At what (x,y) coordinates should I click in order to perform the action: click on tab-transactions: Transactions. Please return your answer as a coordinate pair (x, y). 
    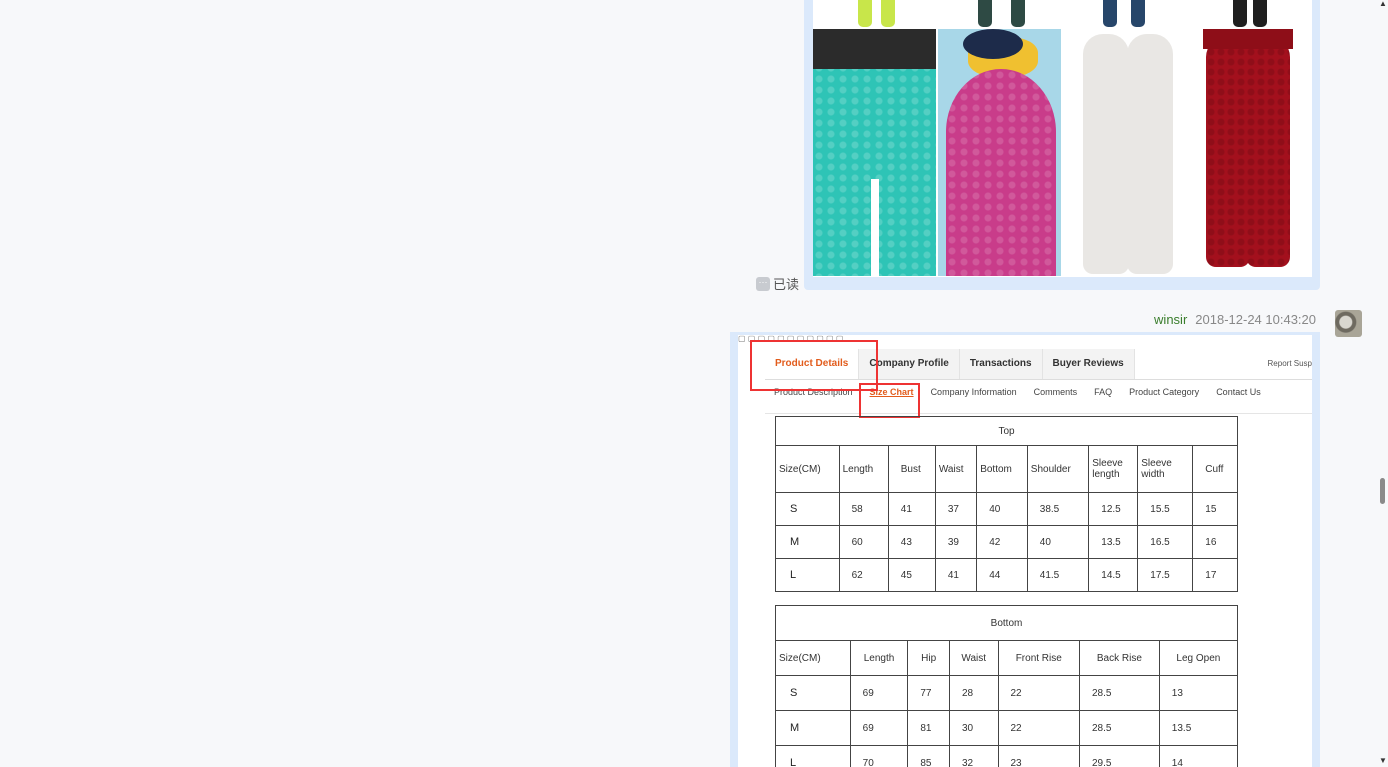
    Looking at the image, I should click on (1001, 364).